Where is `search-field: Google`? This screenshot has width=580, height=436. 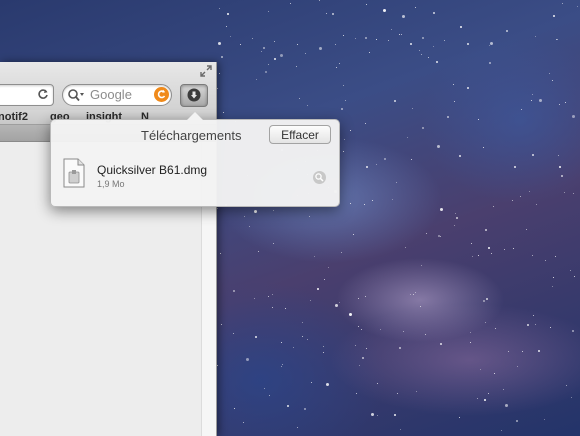 search-field: Google is located at coordinates (117, 95).